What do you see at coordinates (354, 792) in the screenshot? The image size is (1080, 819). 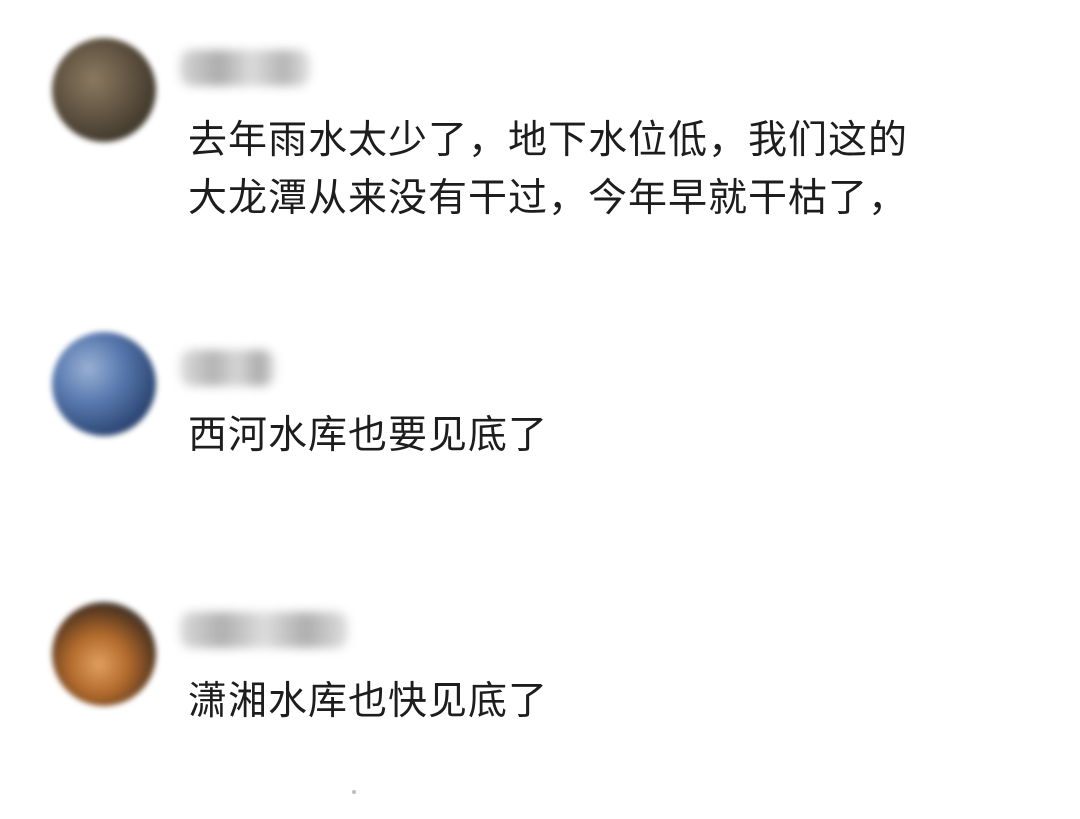 I see `footer-indicator` at bounding box center [354, 792].